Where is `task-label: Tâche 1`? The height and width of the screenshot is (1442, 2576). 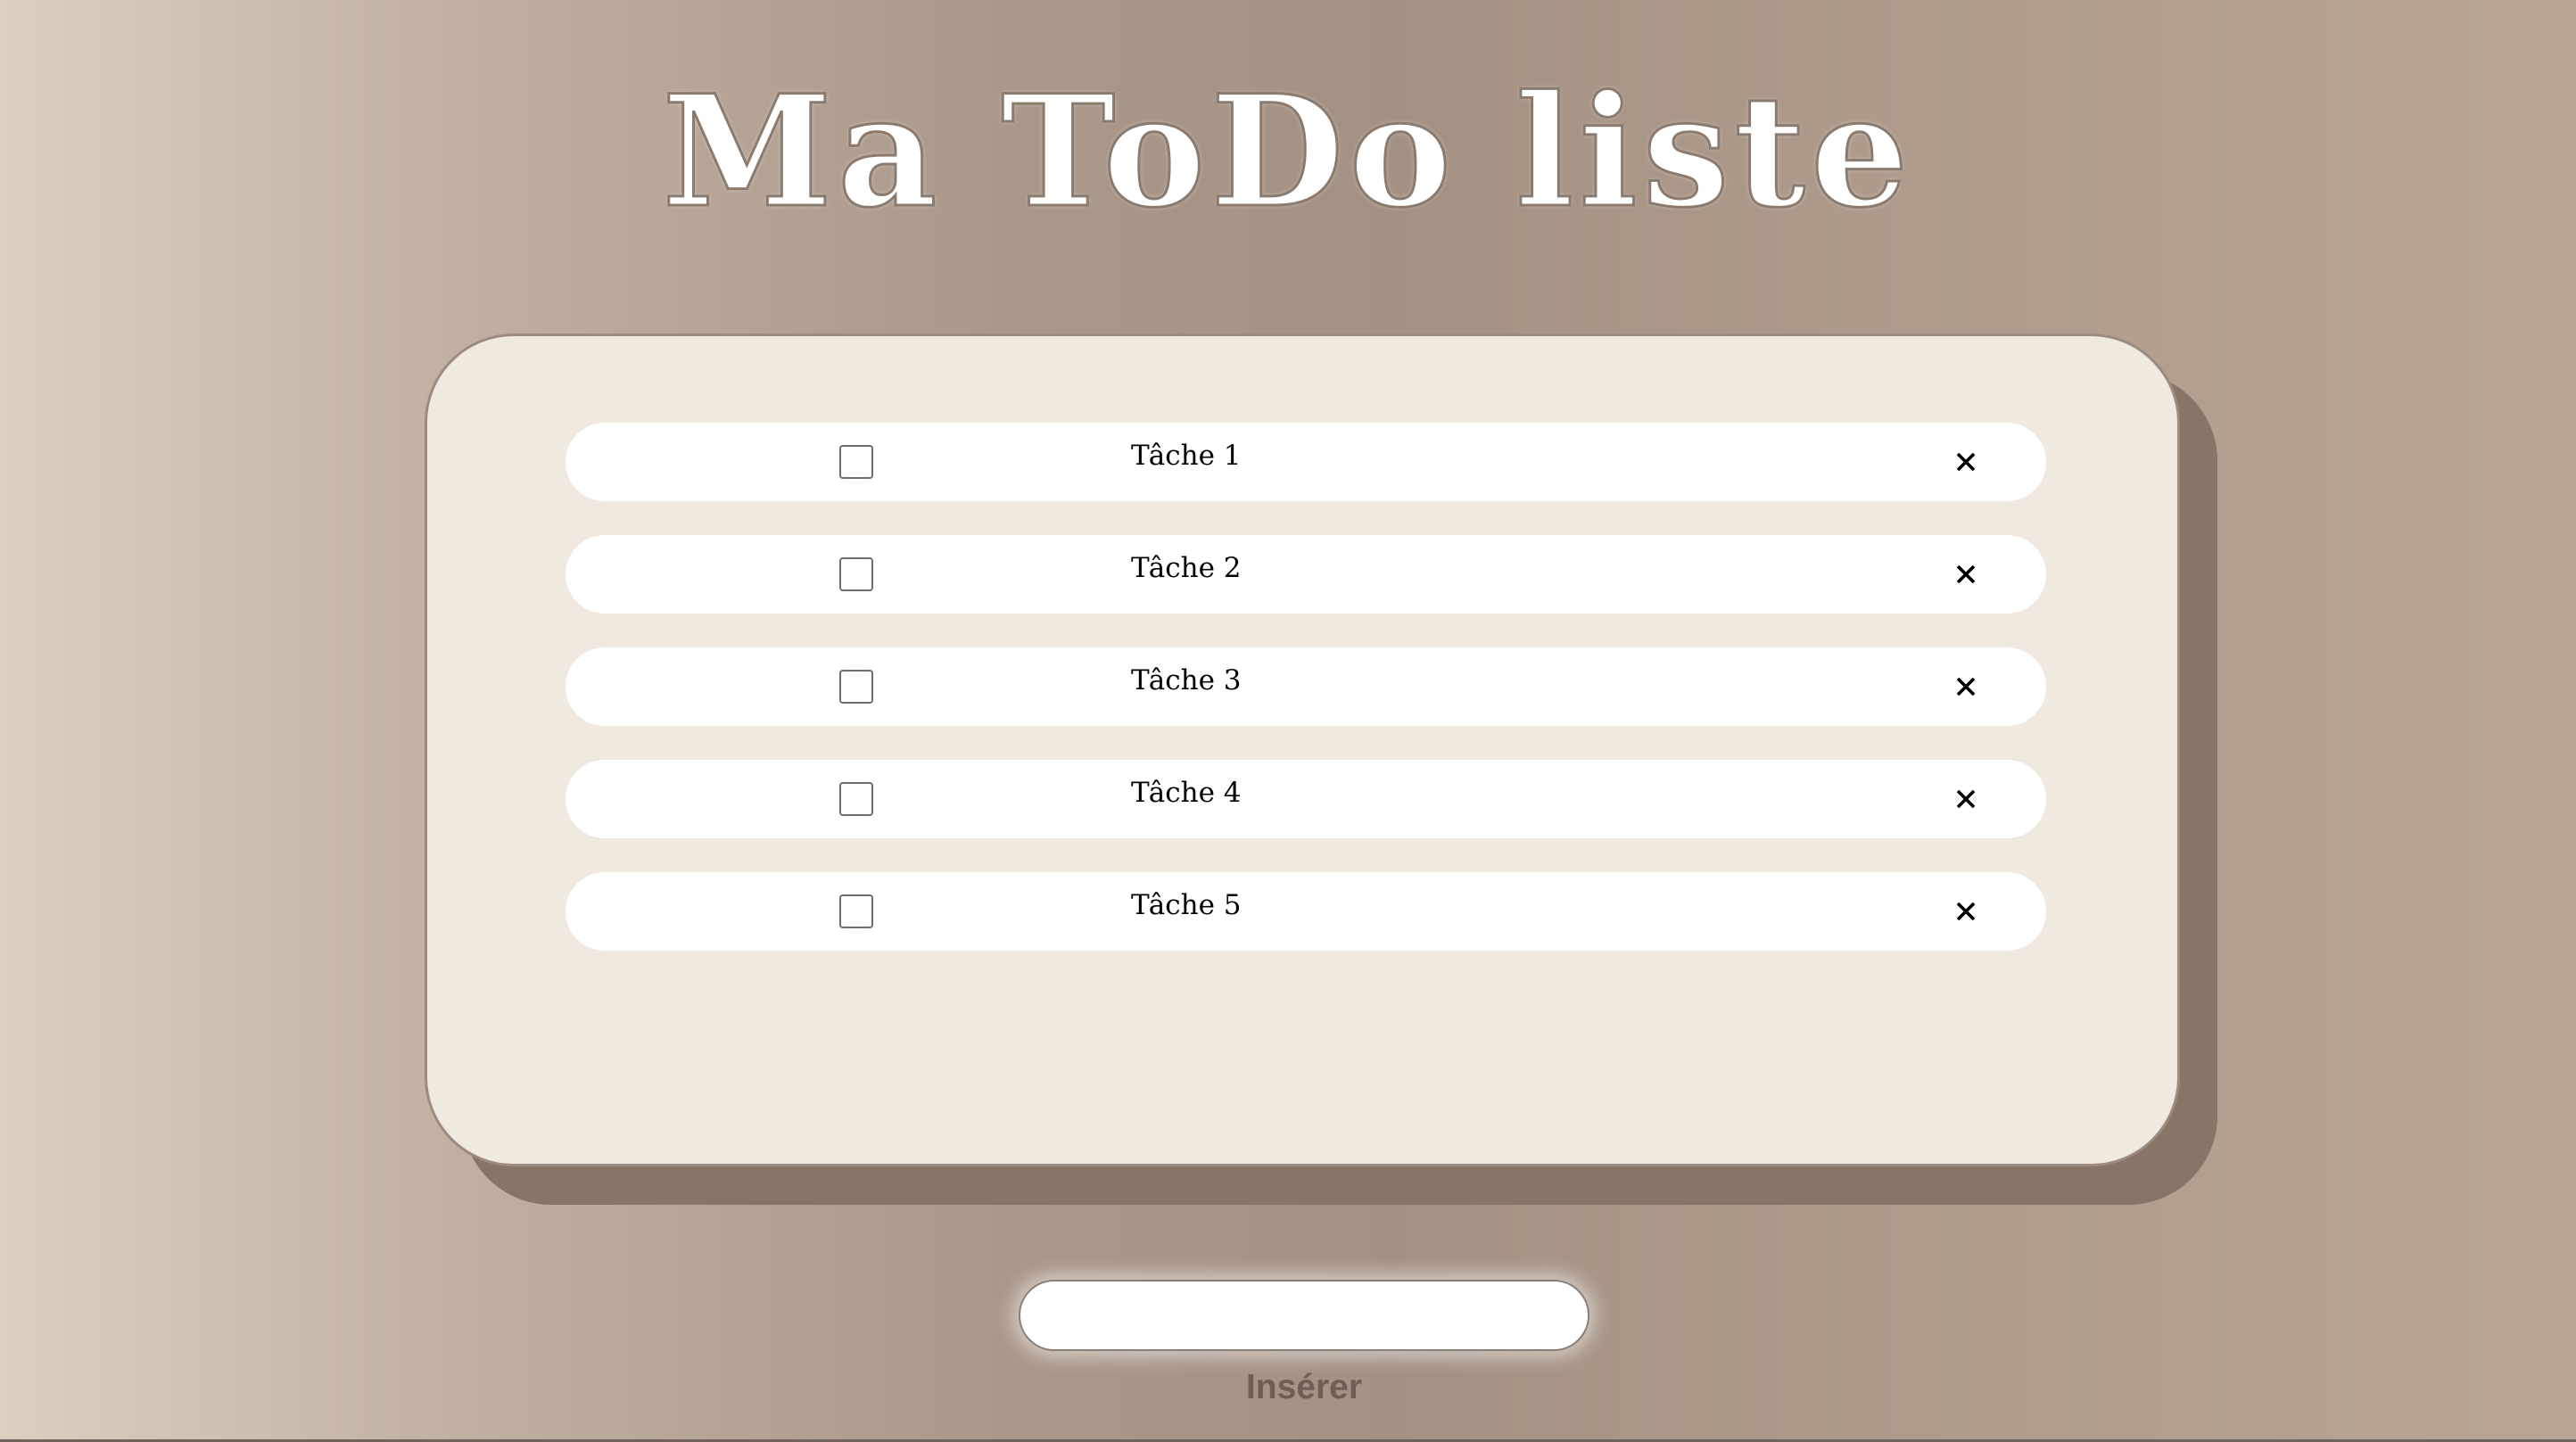 task-label: Tâche 1 is located at coordinates (1186, 456).